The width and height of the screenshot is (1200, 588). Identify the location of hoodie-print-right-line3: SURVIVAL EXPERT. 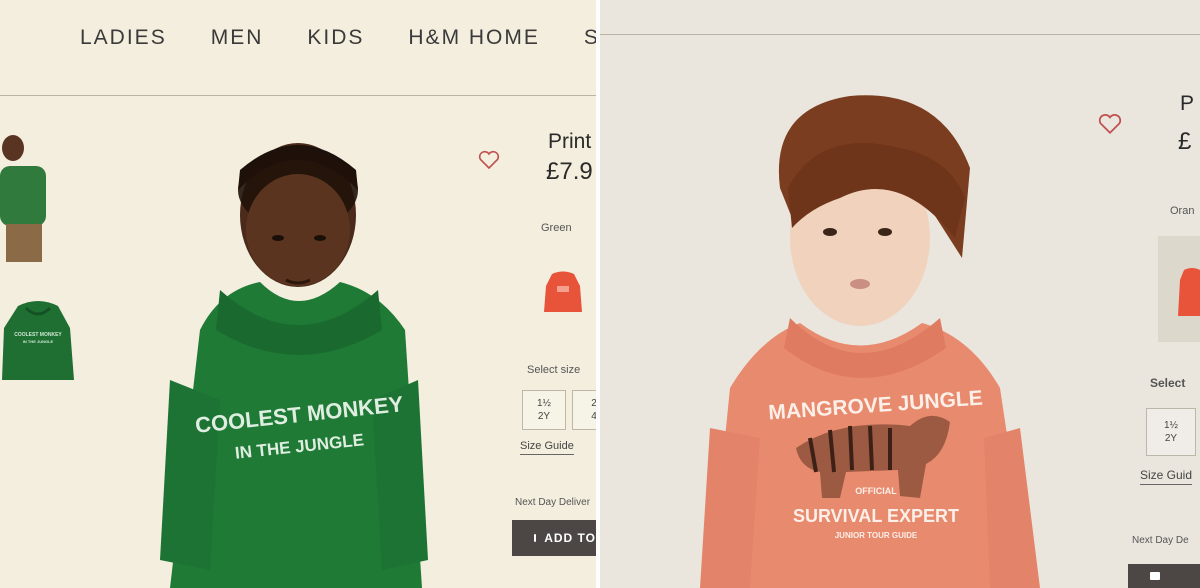
(876, 516).